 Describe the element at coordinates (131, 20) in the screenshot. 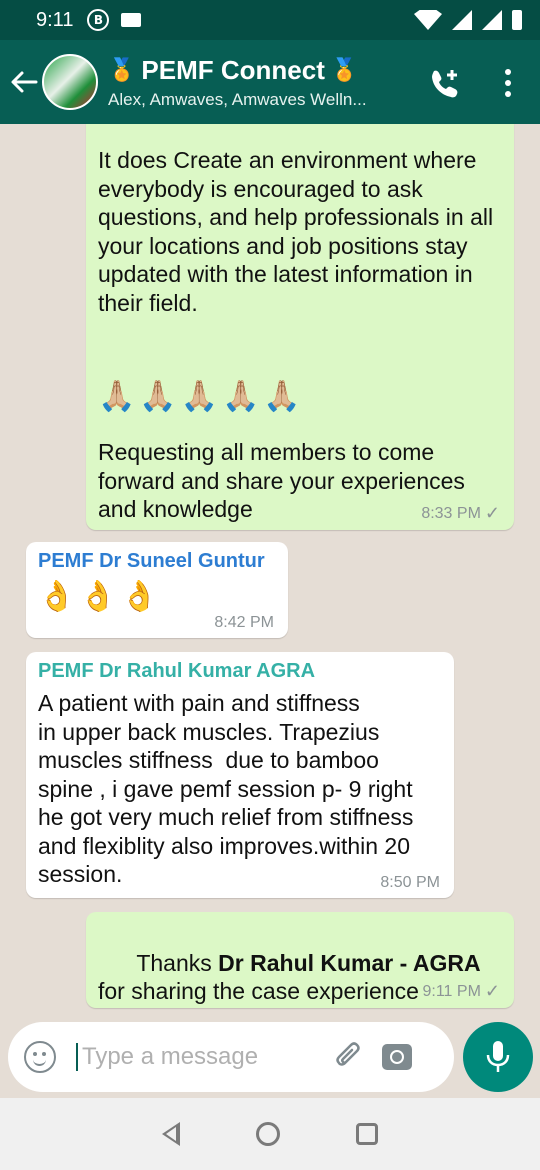

I see `mail-icon` at that location.